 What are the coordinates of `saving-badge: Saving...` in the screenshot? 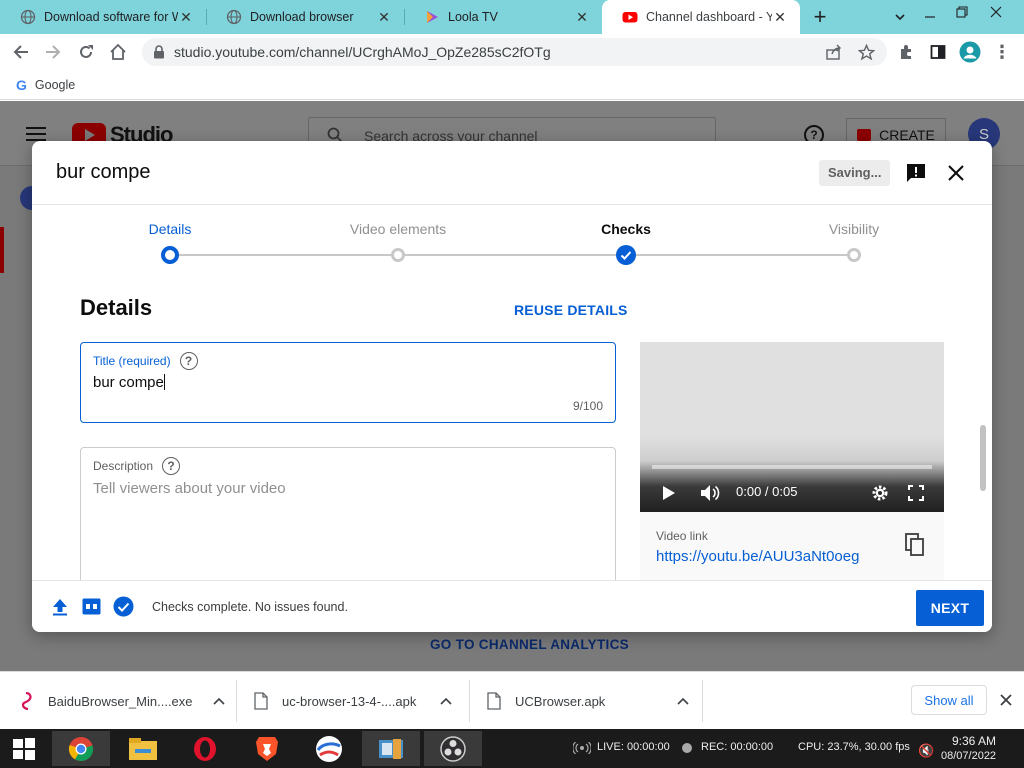 It's located at (855, 173).